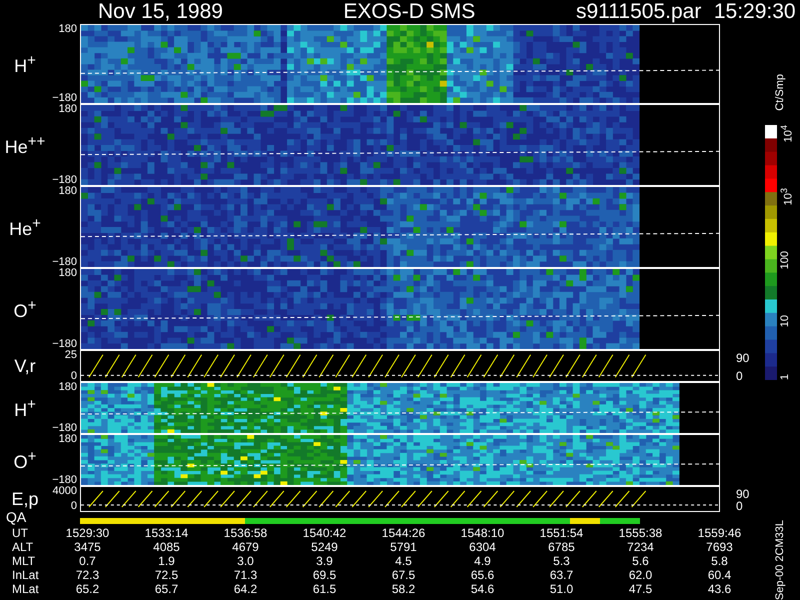 This screenshot has height=600, width=800. Describe the element at coordinates (245, 589) in the screenshot. I see `table-cell-text: 64.2` at that location.